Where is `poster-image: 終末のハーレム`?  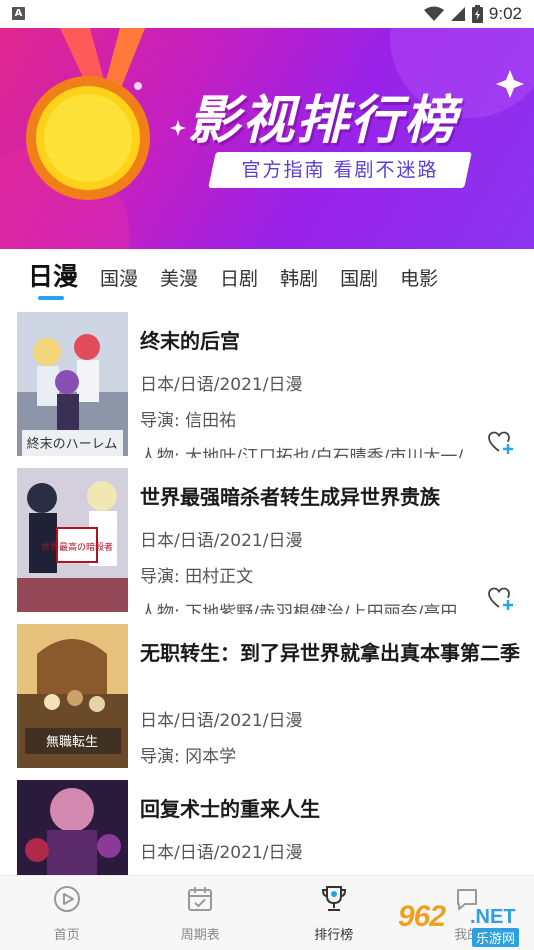
poster-image: 終末のハーレム is located at coordinates (72, 384).